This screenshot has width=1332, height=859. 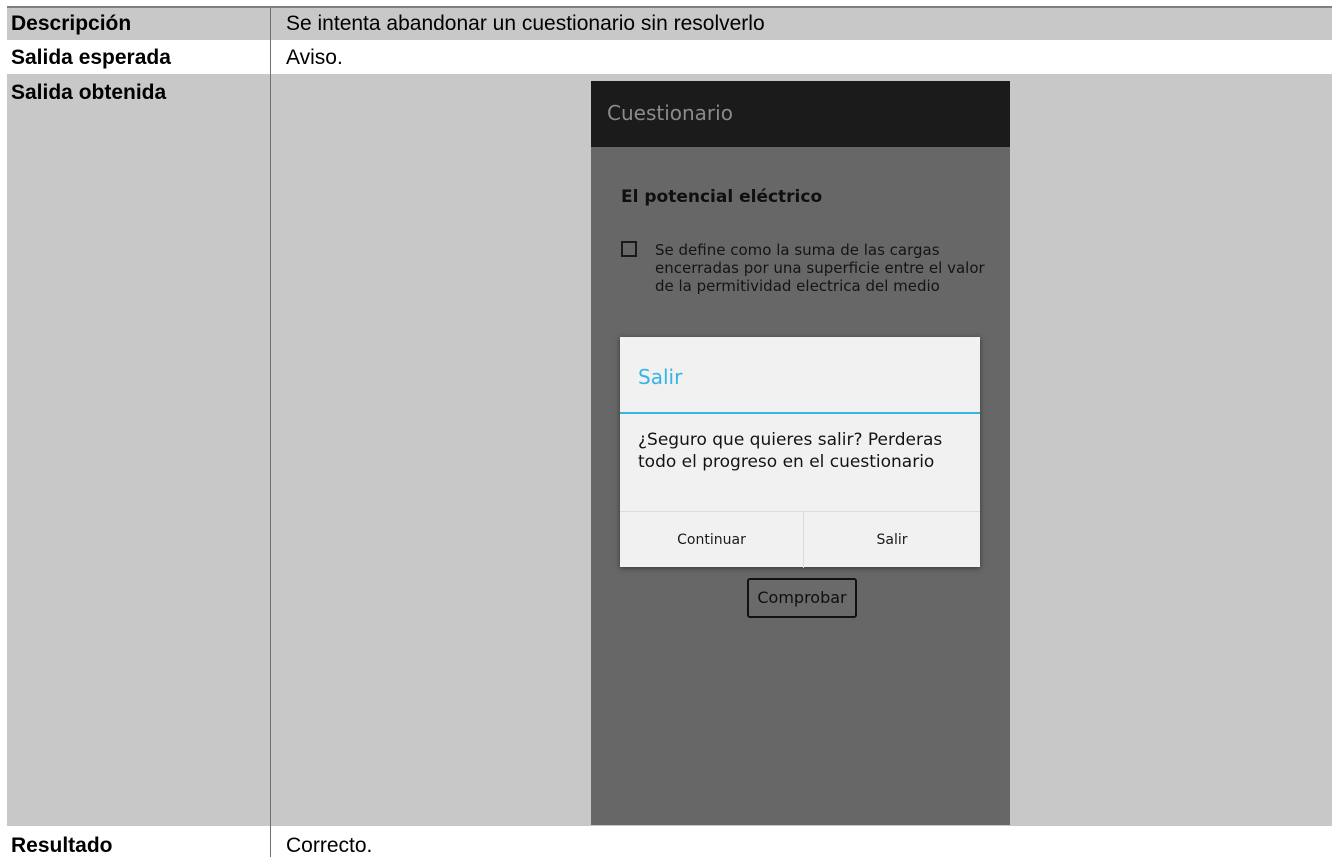 I want to click on action-bar-title: Cuestionario, so click(x=670, y=113).